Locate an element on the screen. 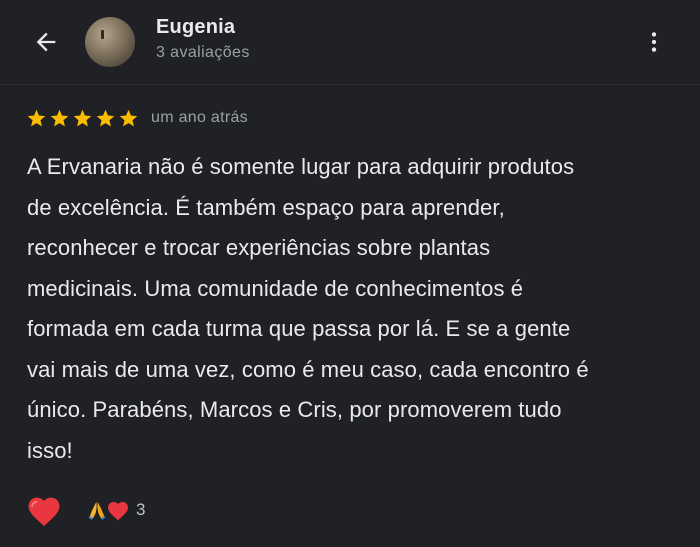 This screenshot has width=700, height=547. reaction-count: 3 is located at coordinates (141, 509).